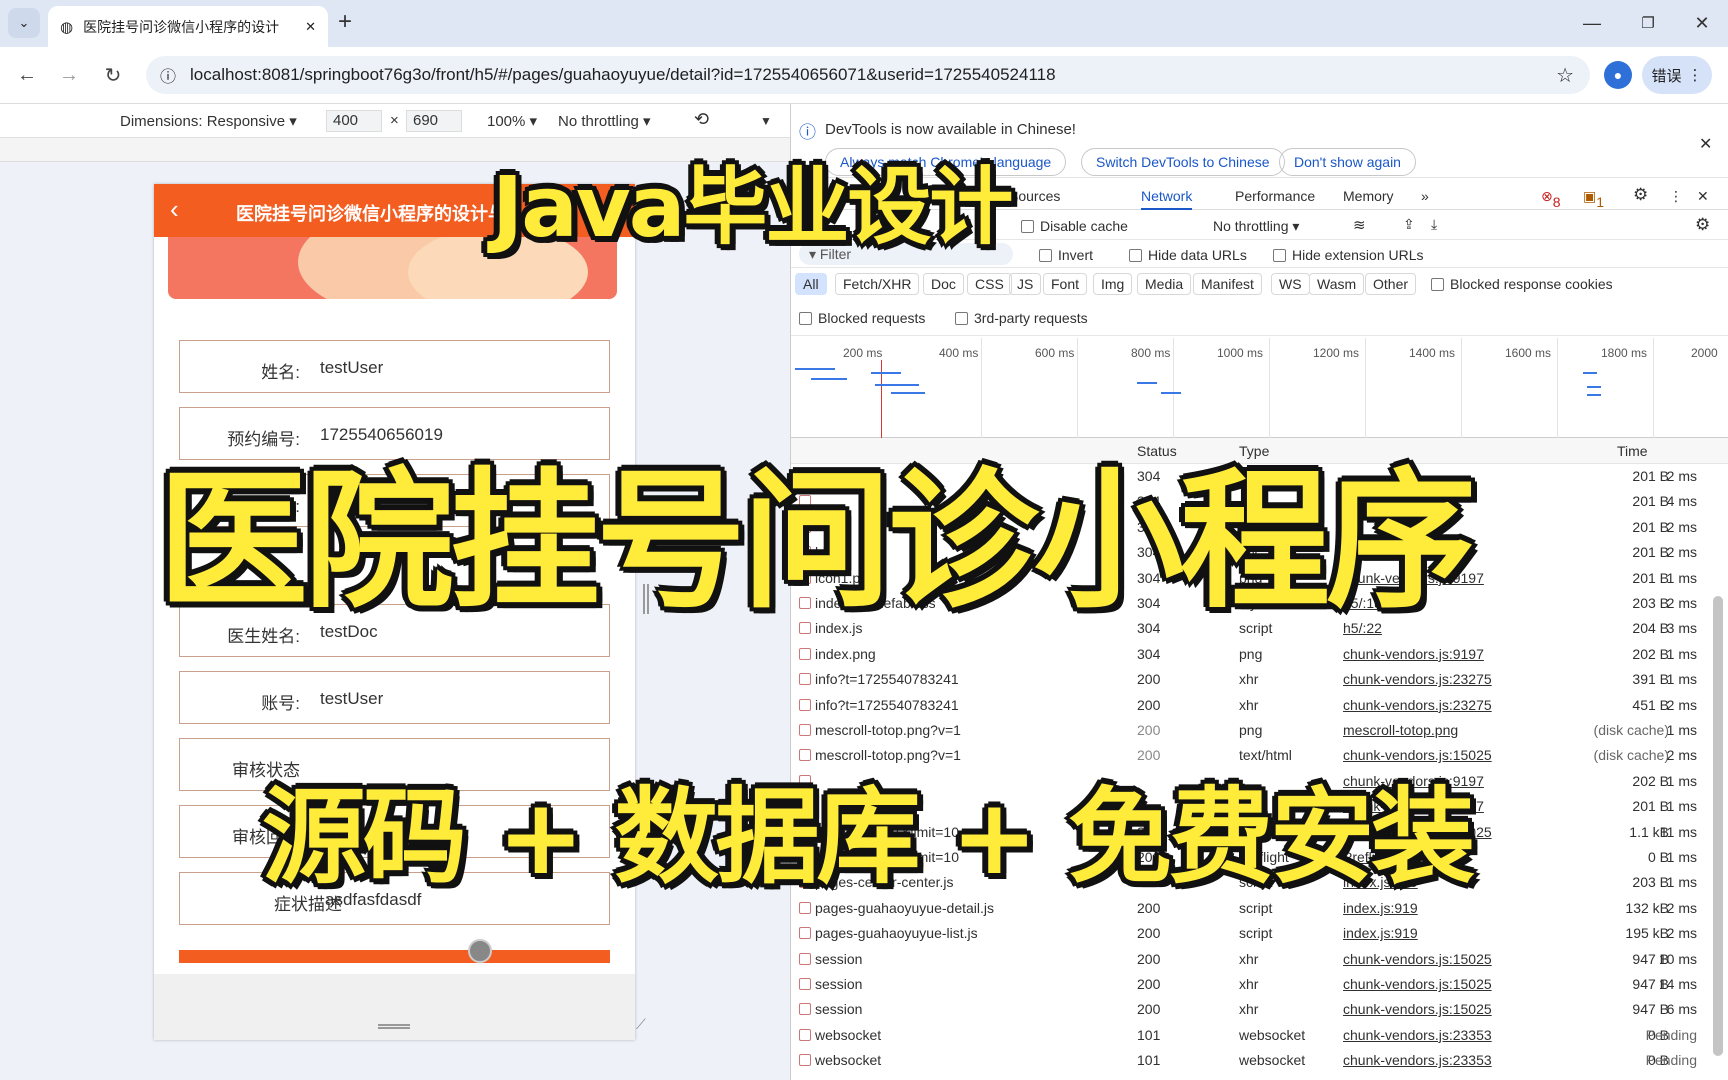 The width and height of the screenshot is (1728, 1080). What do you see at coordinates (1251, 226) in the screenshot?
I see `network-throttle-label: No throttling` at bounding box center [1251, 226].